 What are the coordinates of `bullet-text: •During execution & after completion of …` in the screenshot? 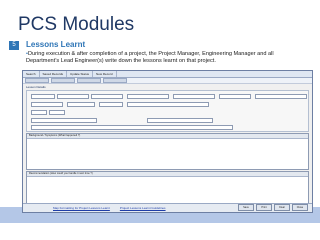 It's located at (167, 58).